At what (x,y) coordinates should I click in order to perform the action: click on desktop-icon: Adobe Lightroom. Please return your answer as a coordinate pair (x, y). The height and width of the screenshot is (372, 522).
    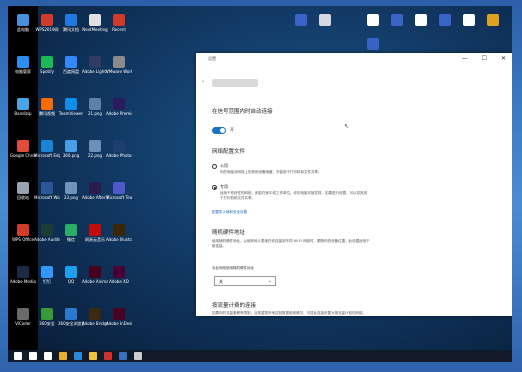
    Looking at the image, I should click on (95, 71).